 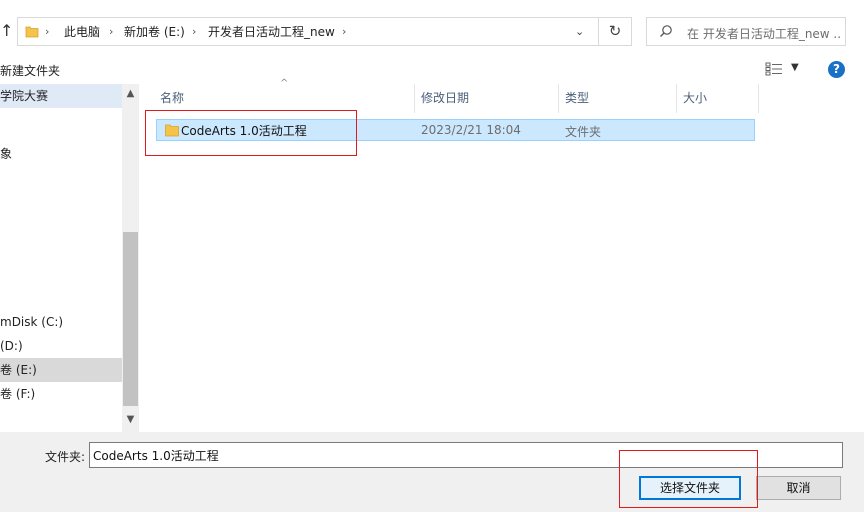 I want to click on chevron-down-icon: ⌄, so click(x=579, y=31).